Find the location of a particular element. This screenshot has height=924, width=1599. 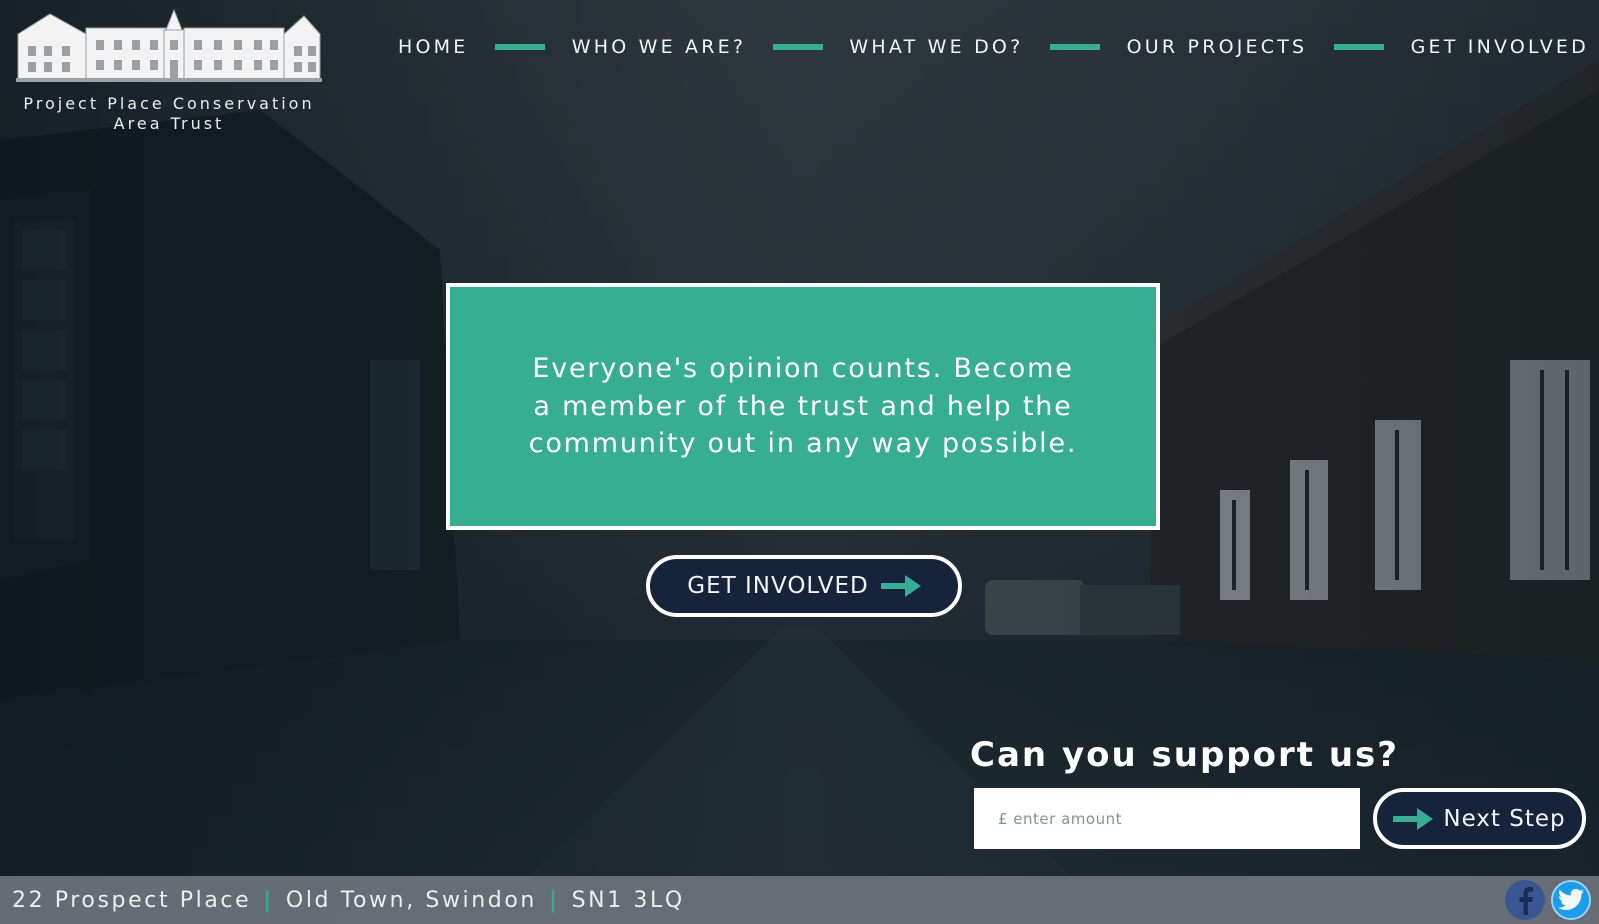

twitter-icon is located at coordinates (1571, 900).